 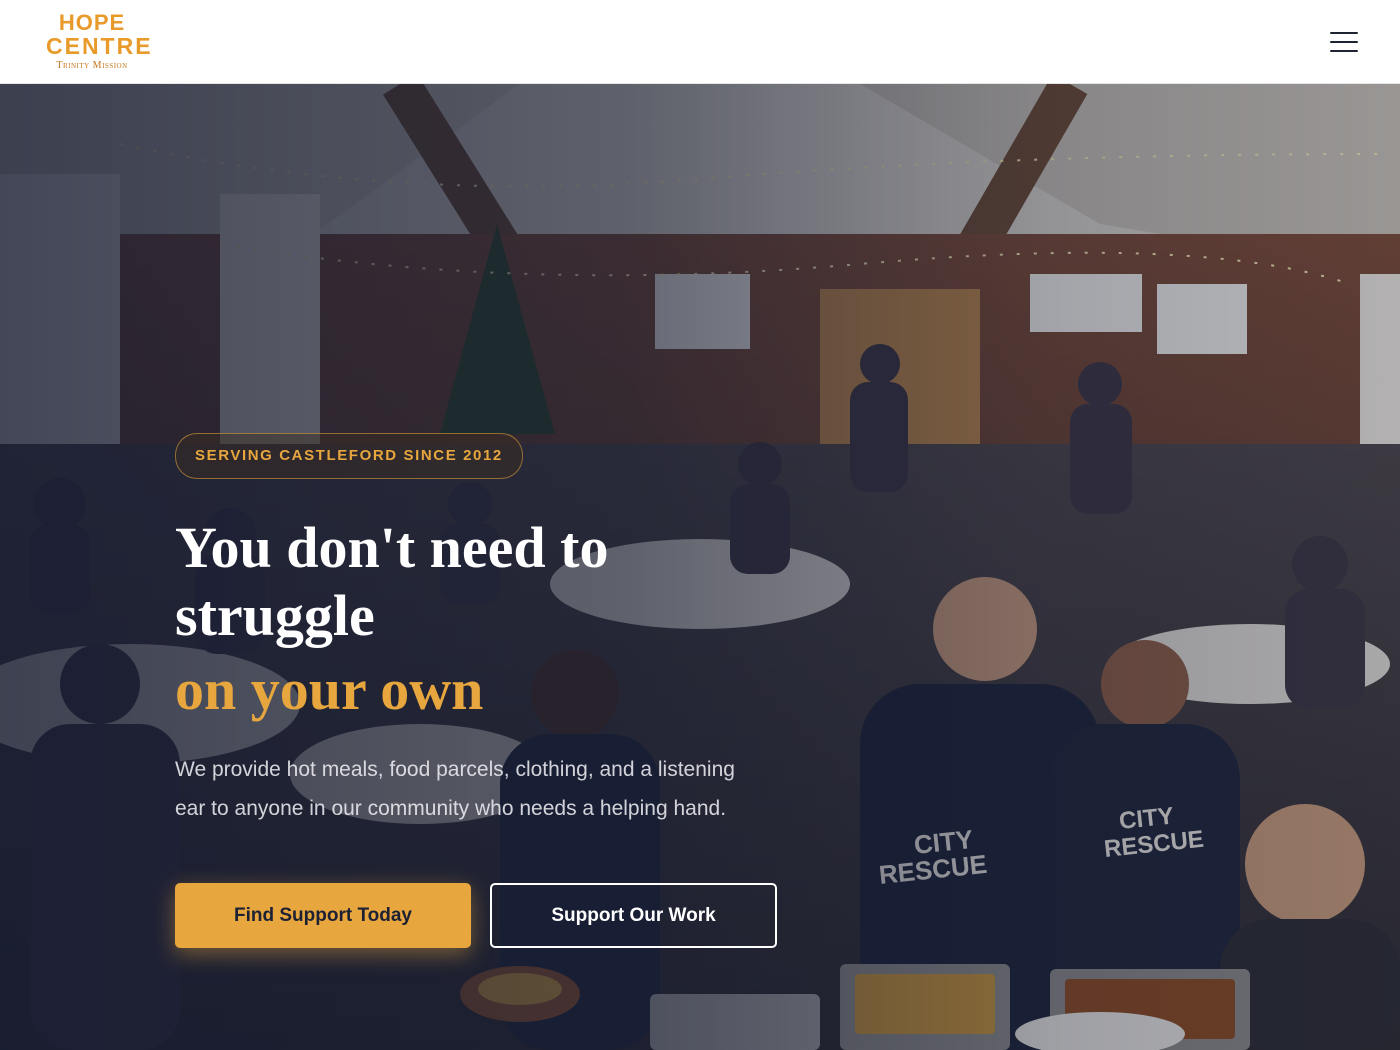 I want to click on support-our-work-button: Support Our Work, so click(x=633, y=915).